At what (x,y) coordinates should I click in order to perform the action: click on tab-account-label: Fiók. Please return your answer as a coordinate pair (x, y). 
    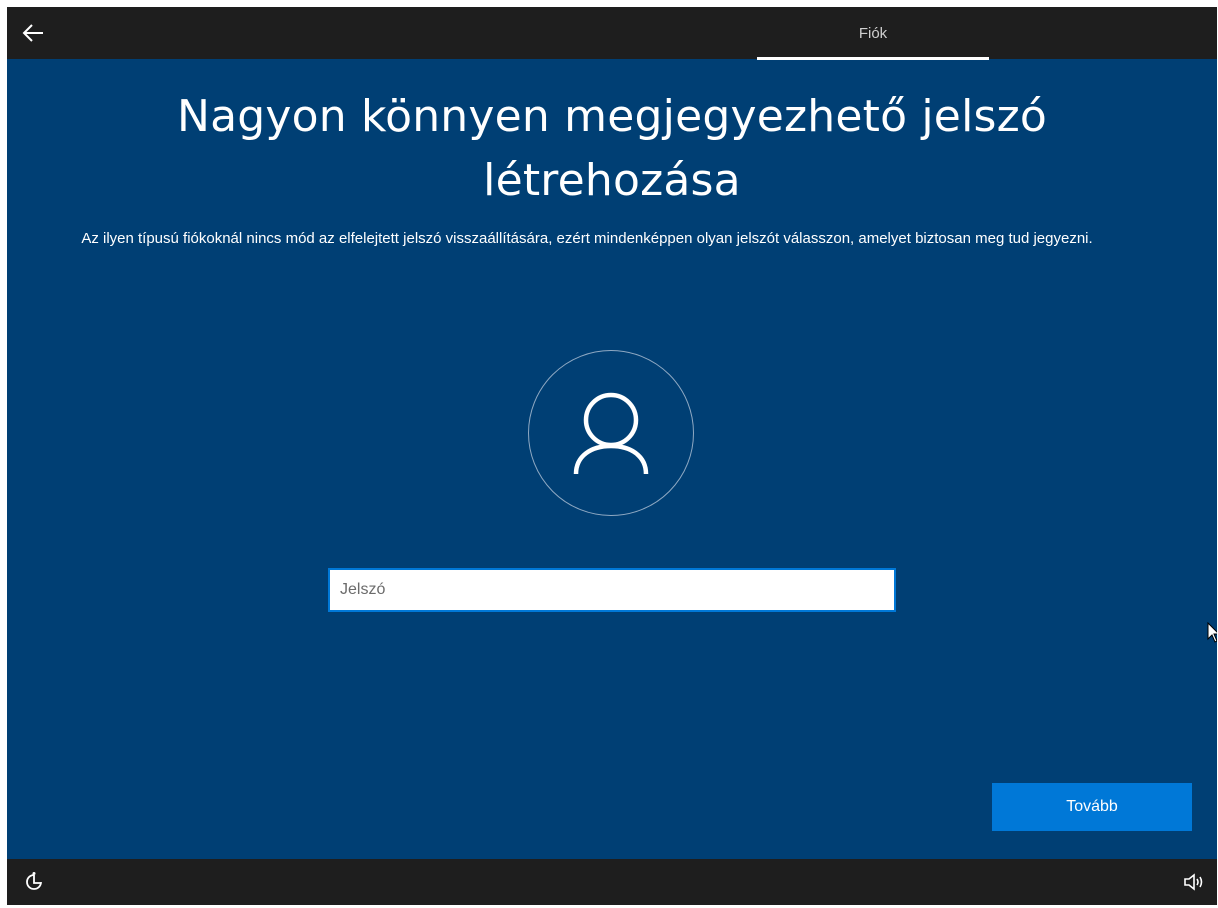
    Looking at the image, I should click on (873, 33).